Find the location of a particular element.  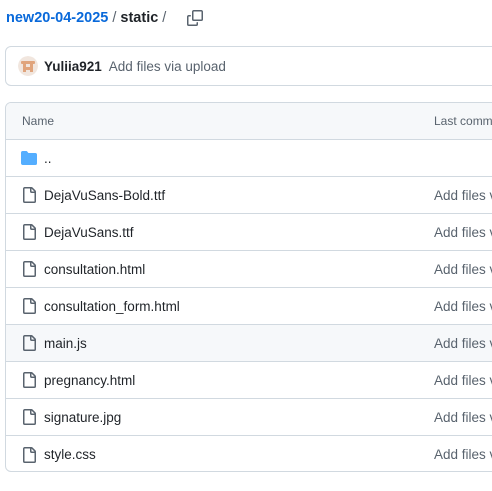

copy-icon is located at coordinates (195, 18).